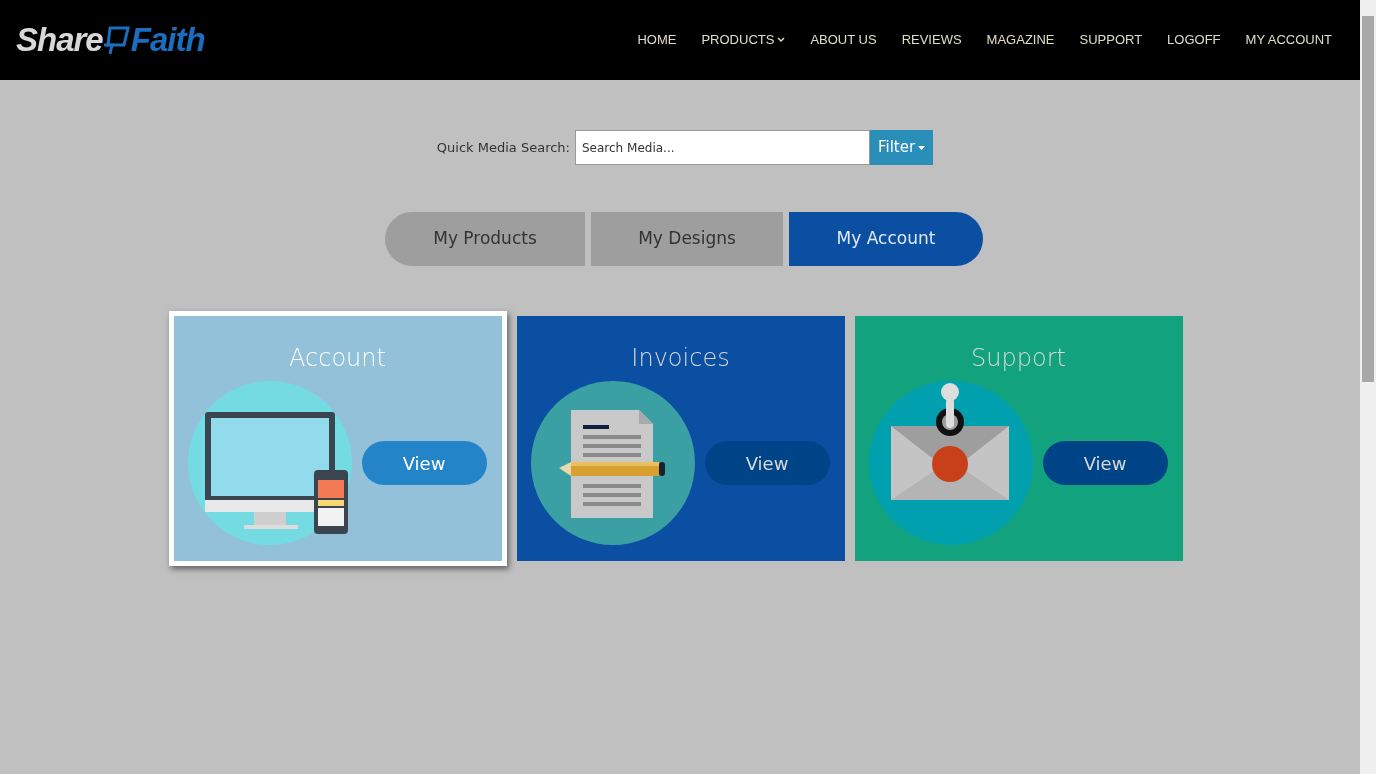 The width and height of the screenshot is (1376, 774). Describe the element at coordinates (1194, 40) in the screenshot. I see `nav-link: LOGOFF` at that location.